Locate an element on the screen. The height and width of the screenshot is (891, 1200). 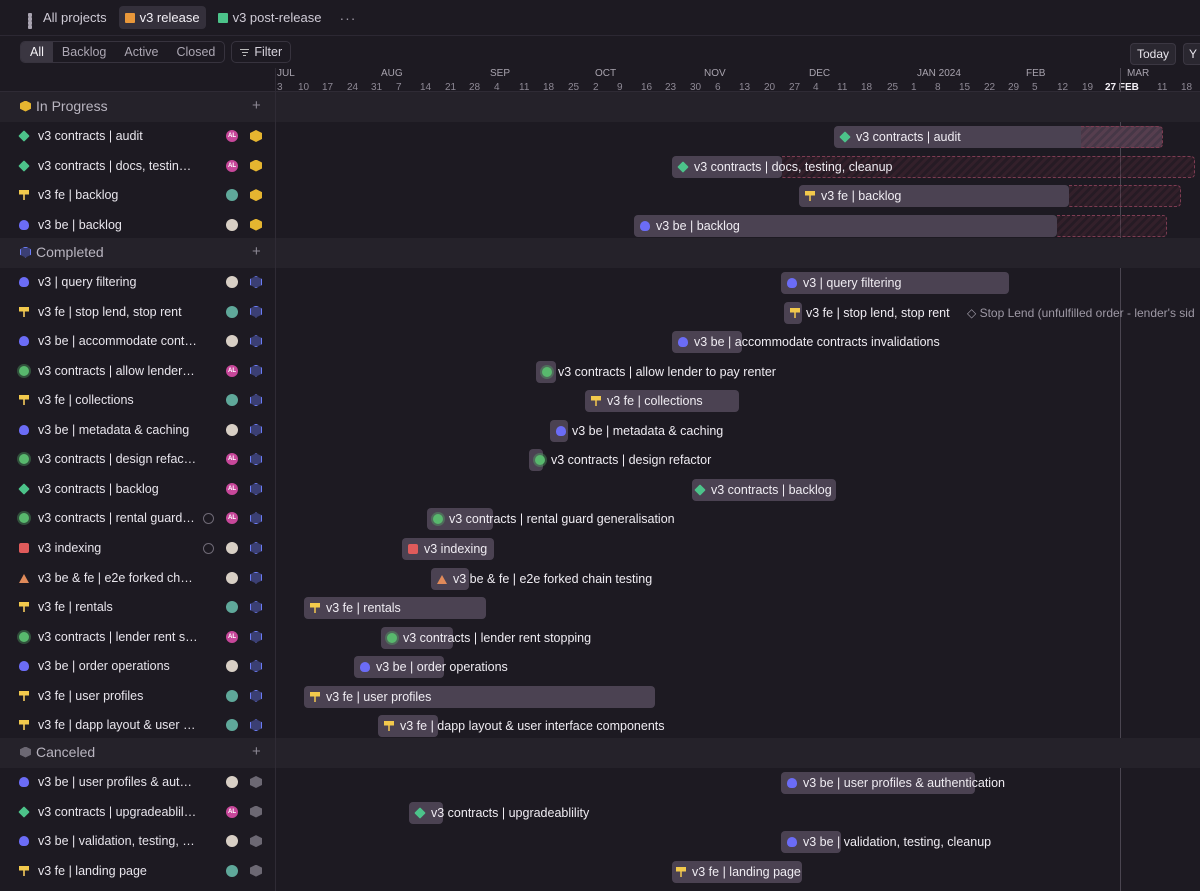
more-options-button: ··· is located at coordinates (347, 18).